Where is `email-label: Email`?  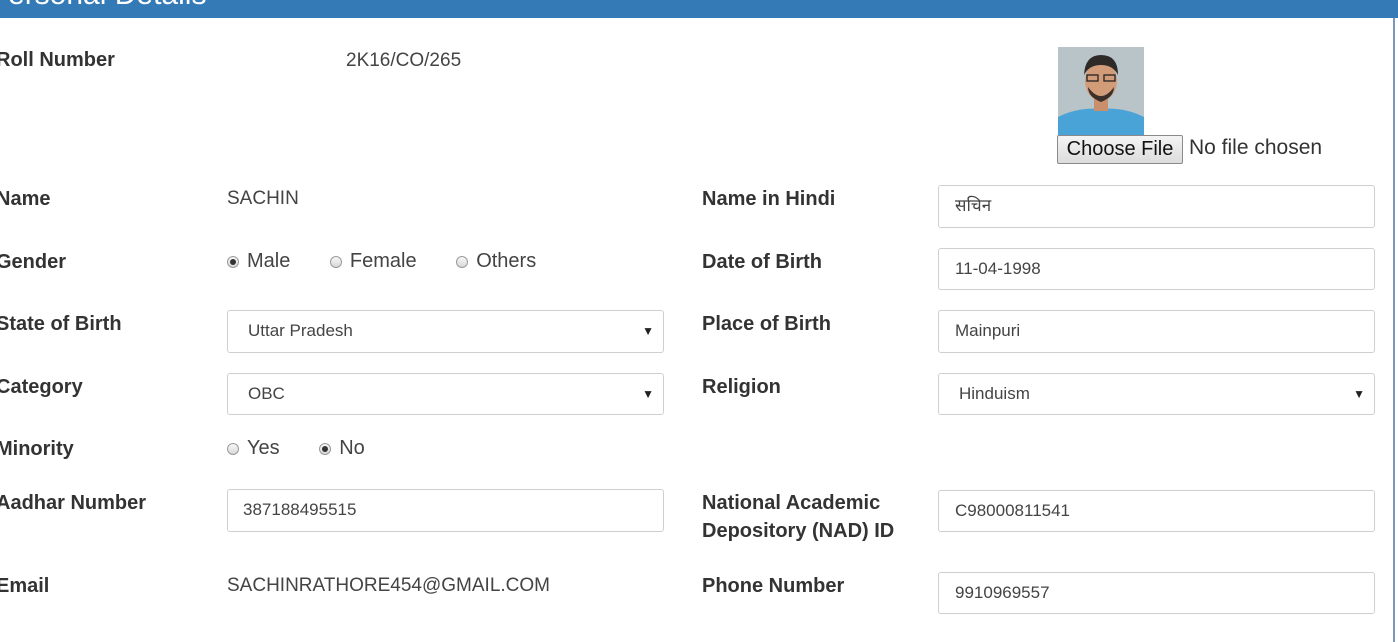 email-label: Email is located at coordinates (25, 586).